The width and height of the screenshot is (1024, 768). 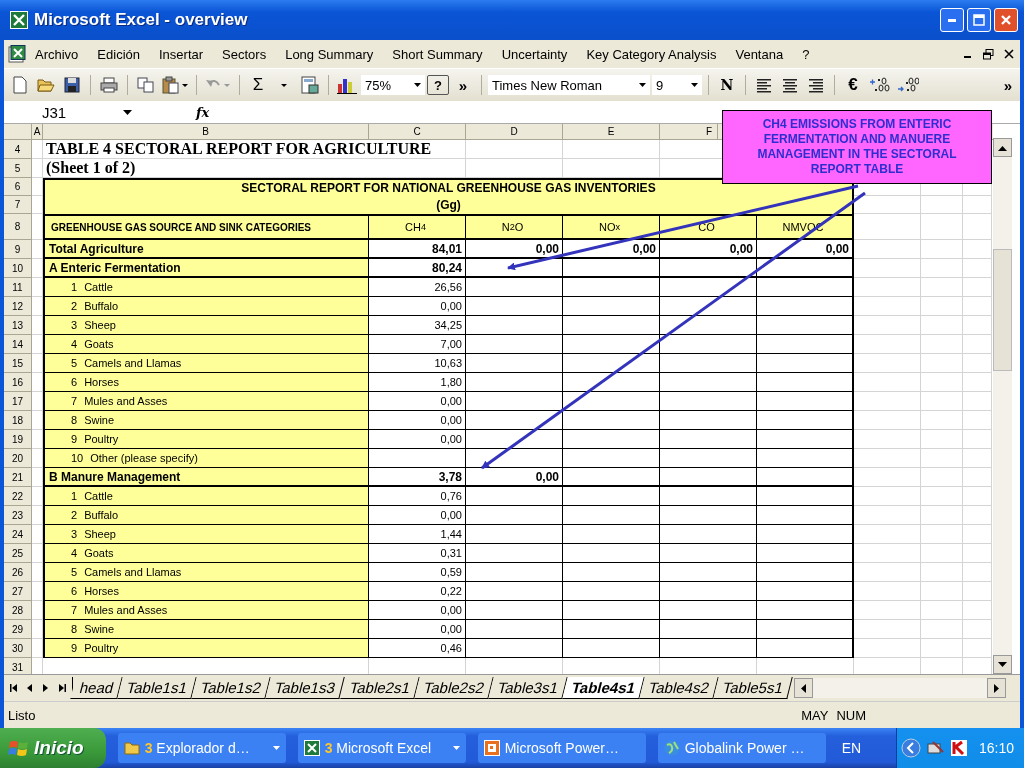 I want to click on bold-button: N, so click(x=727, y=85).